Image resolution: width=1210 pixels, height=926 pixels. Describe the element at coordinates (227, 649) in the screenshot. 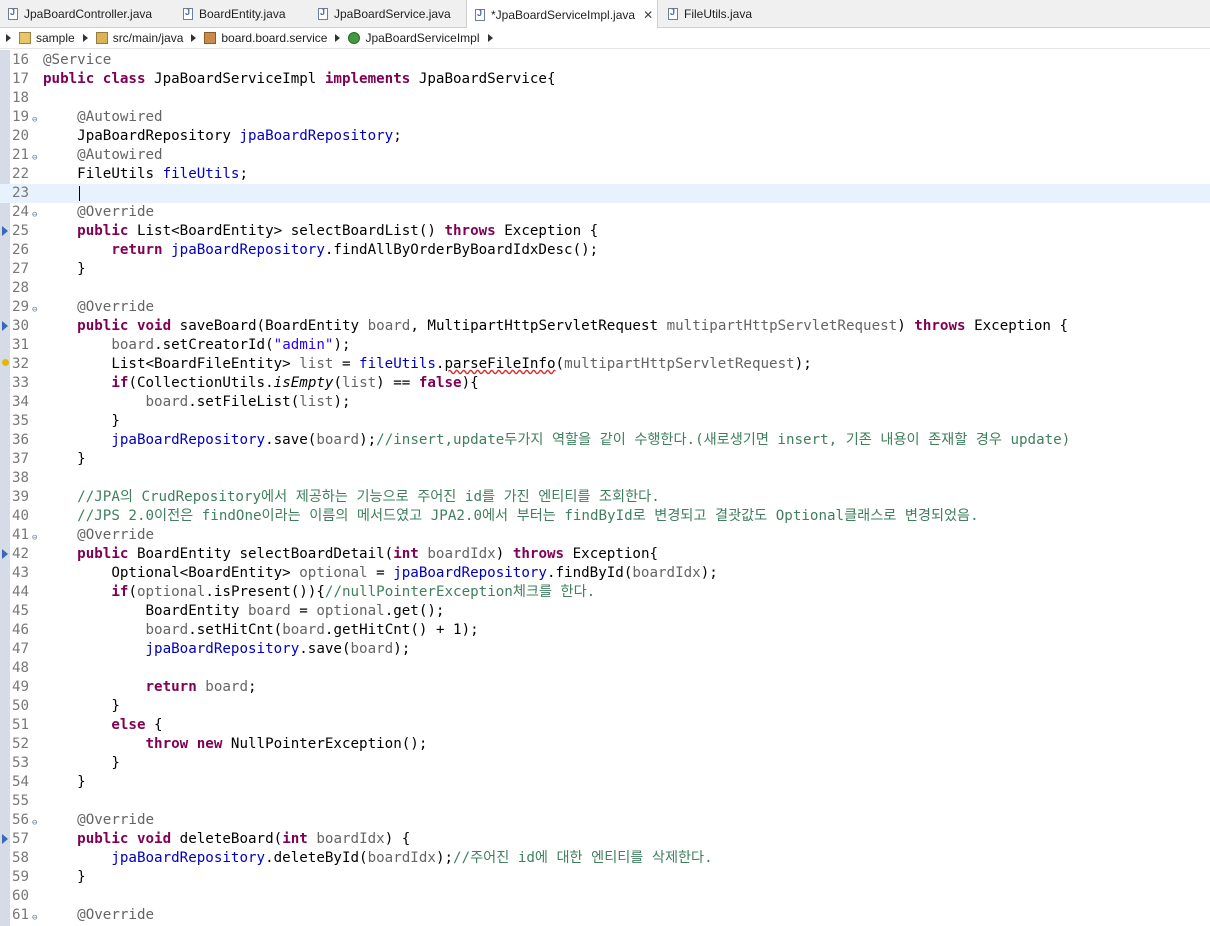

I see `code-text: jpaBoardRepository.save(board);` at that location.